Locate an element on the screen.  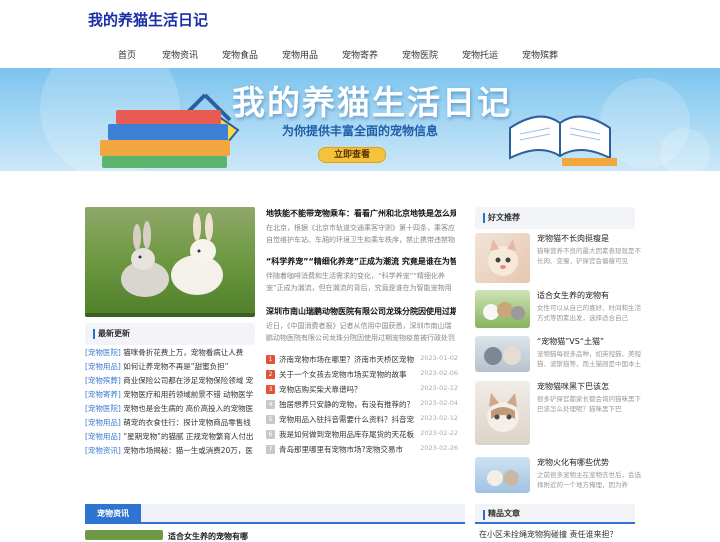
carousel-indicator is located at coordinates (170, 315).